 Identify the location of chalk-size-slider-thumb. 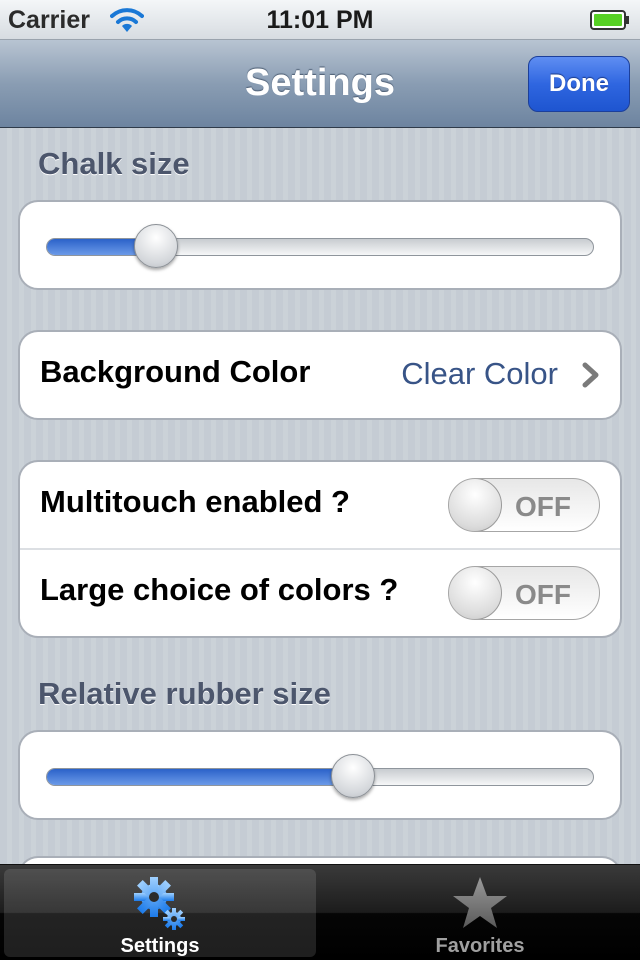
(155, 246).